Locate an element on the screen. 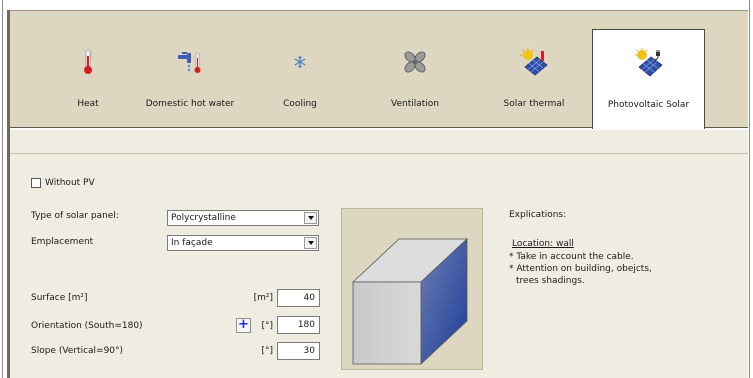 Image resolution: width=753 pixels, height=378 pixels. panel-type-value: Polycrystalline is located at coordinates (203, 218).